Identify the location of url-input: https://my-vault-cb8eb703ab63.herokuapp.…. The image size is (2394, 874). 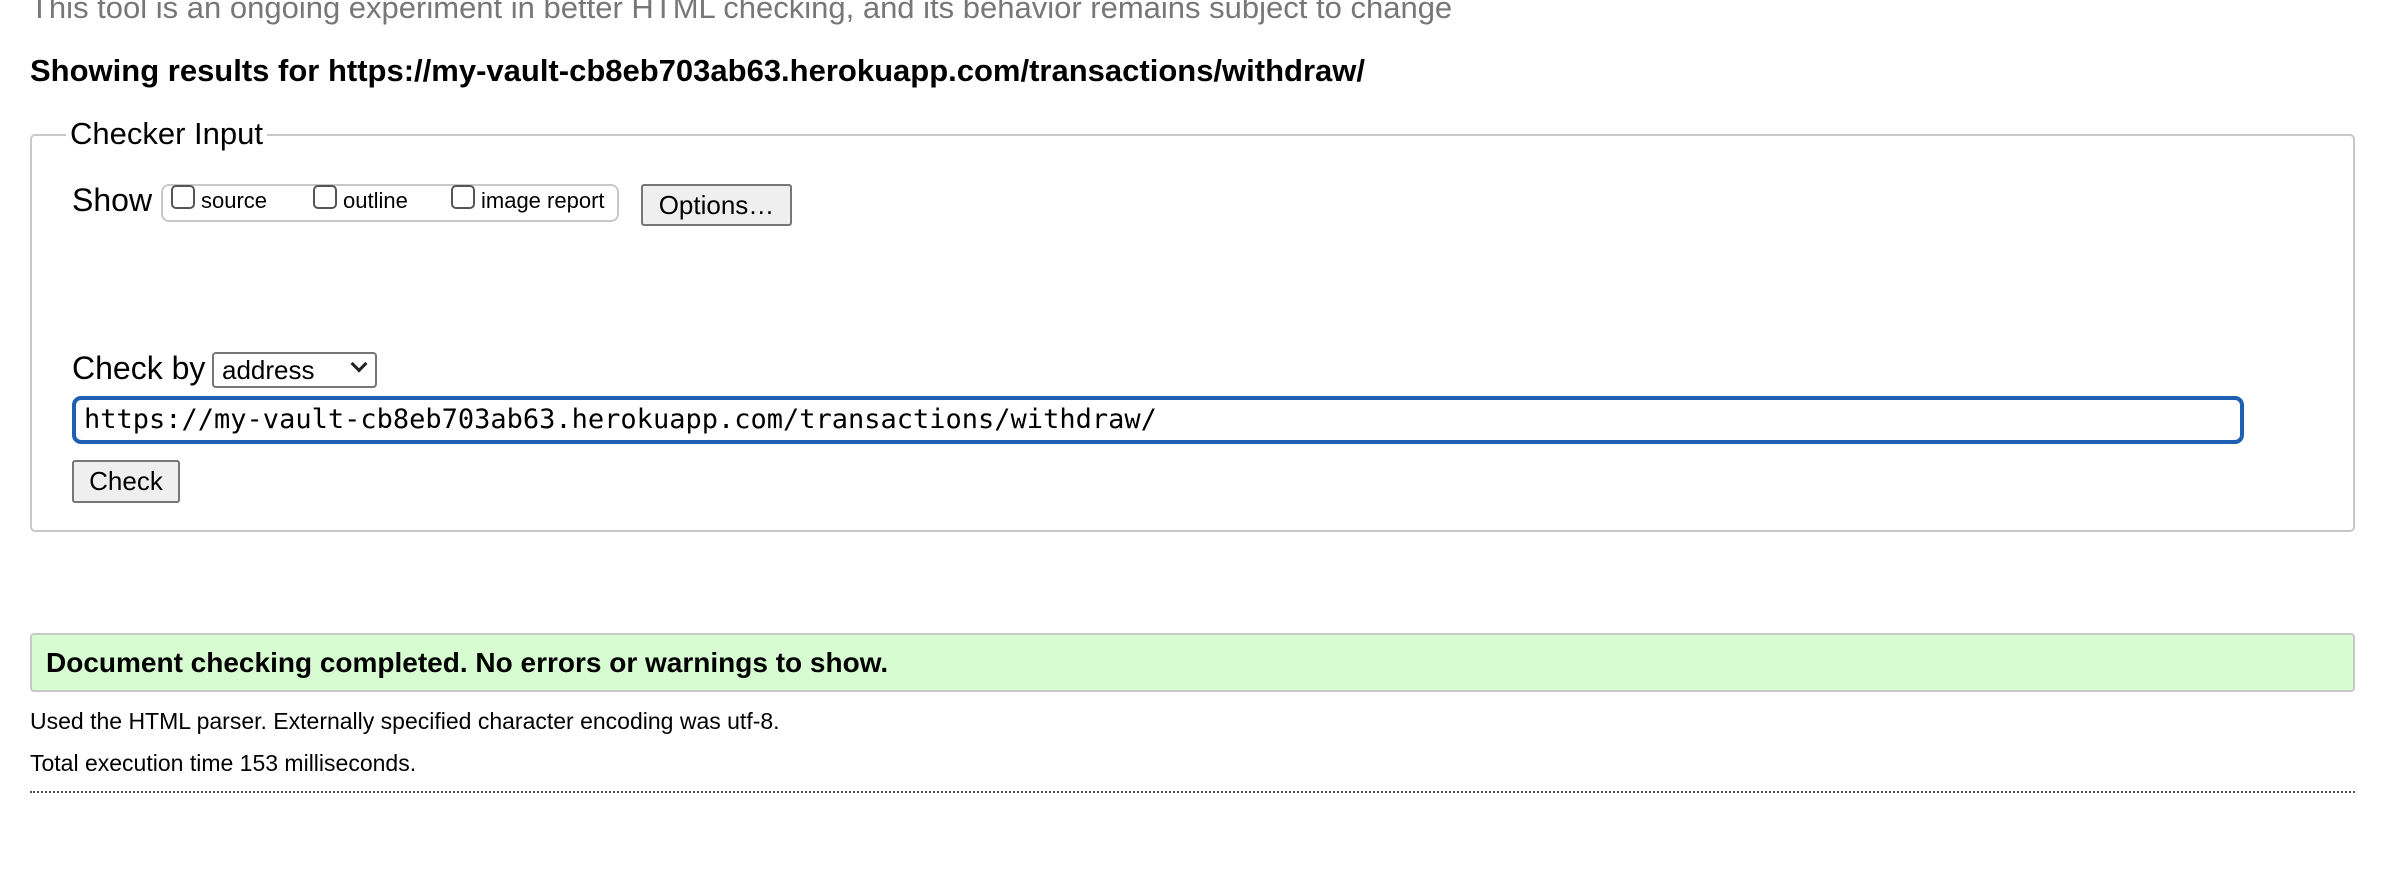
(1158, 420).